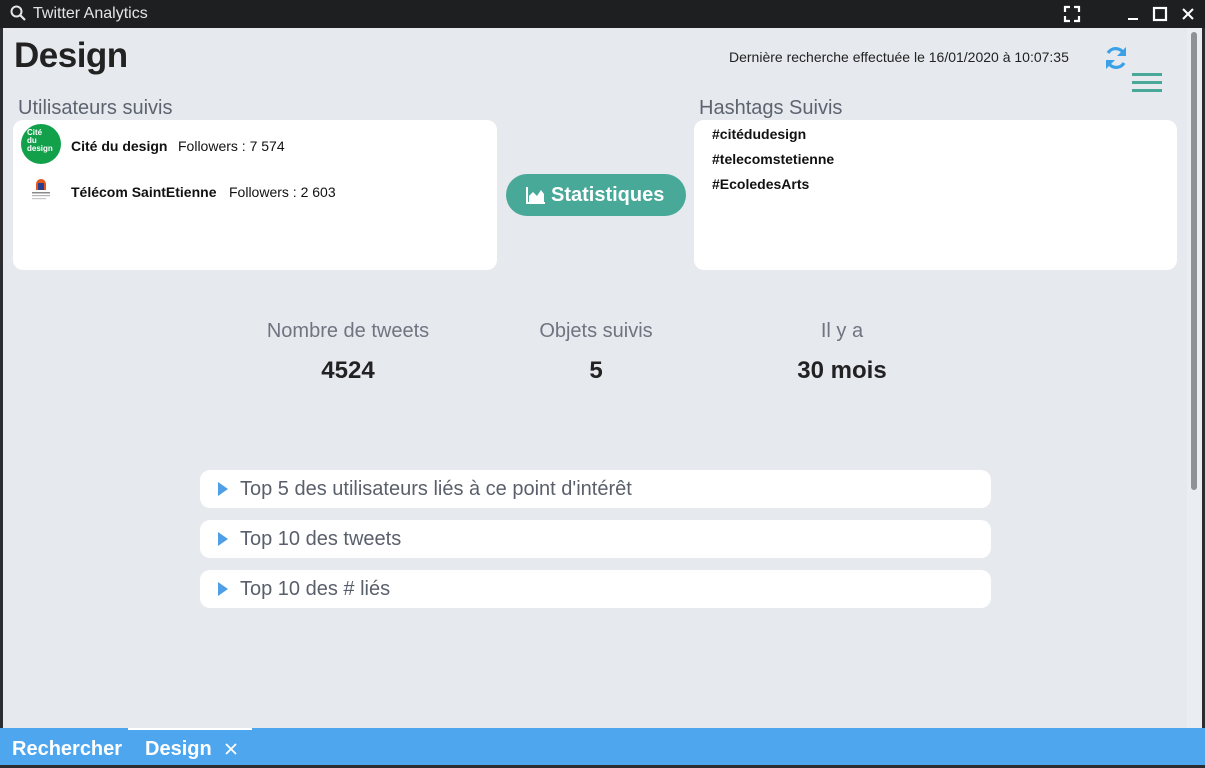  What do you see at coordinates (18, 13) in the screenshot?
I see `search-icon` at bounding box center [18, 13].